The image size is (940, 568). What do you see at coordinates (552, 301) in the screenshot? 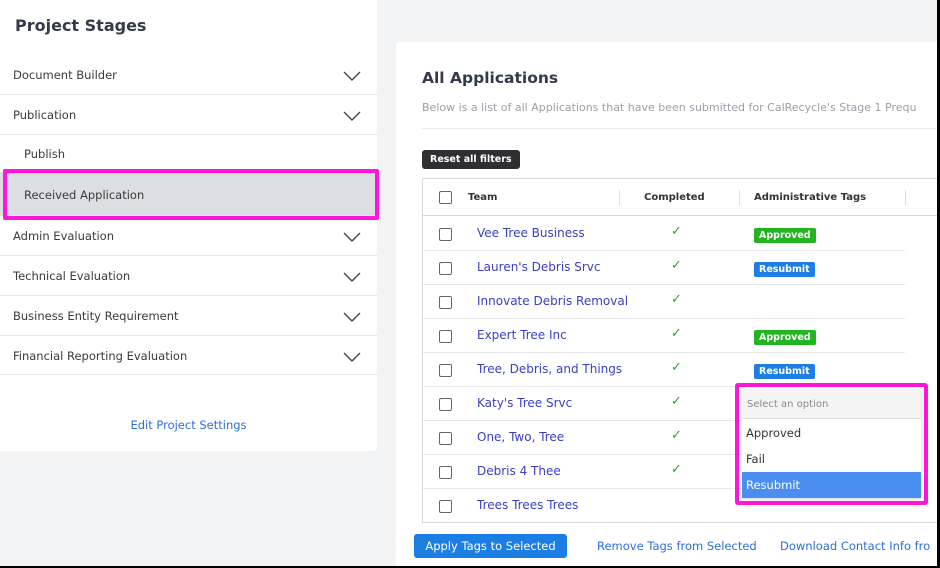
I see `team-name-link: Innovate Debris Removal` at bounding box center [552, 301].